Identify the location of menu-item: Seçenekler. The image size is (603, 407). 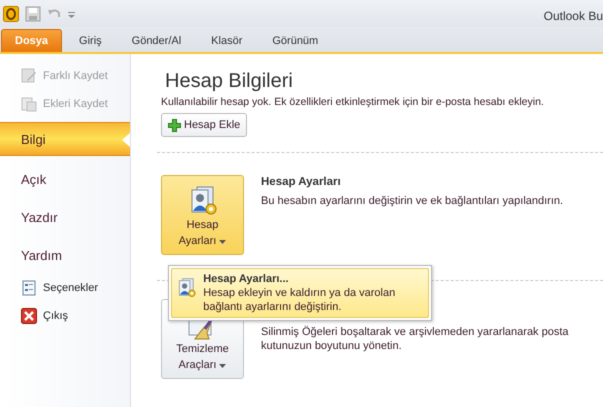
(65, 288).